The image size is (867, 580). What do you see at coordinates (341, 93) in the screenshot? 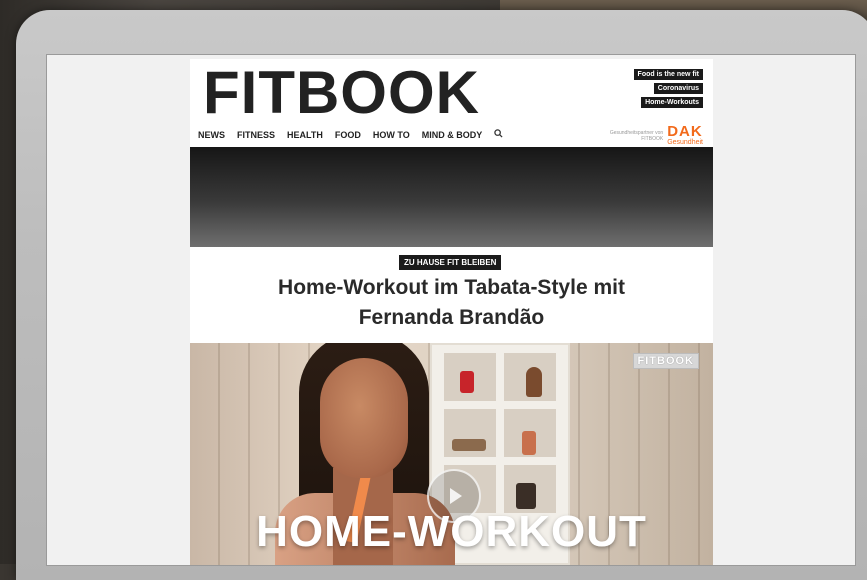
I see `site-logo: FITBOOK` at bounding box center [341, 93].